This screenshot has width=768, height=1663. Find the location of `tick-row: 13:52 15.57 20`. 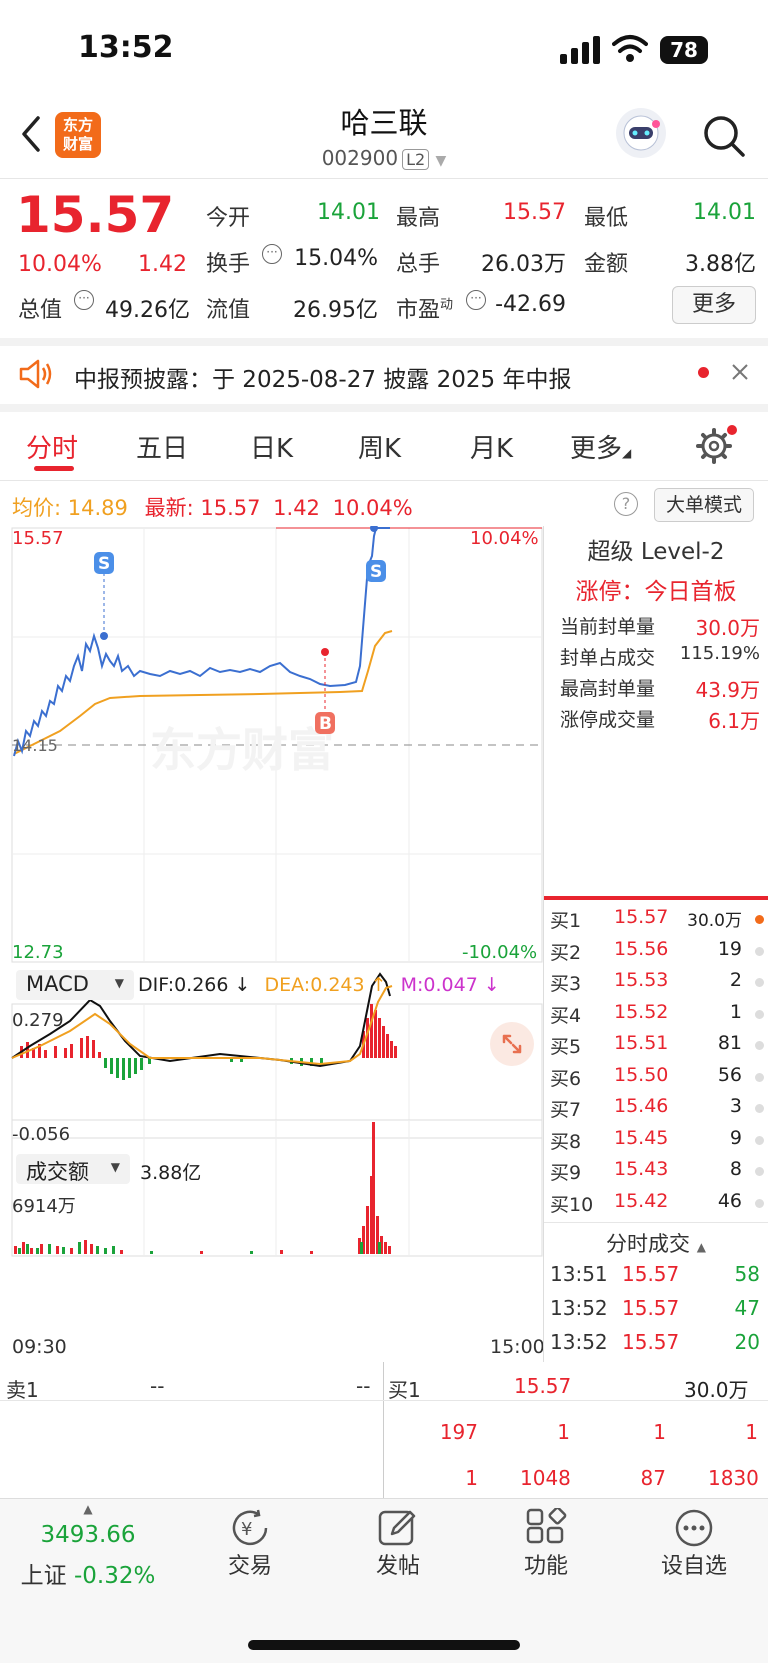

tick-row: 13:52 15.57 20 is located at coordinates (655, 1347).